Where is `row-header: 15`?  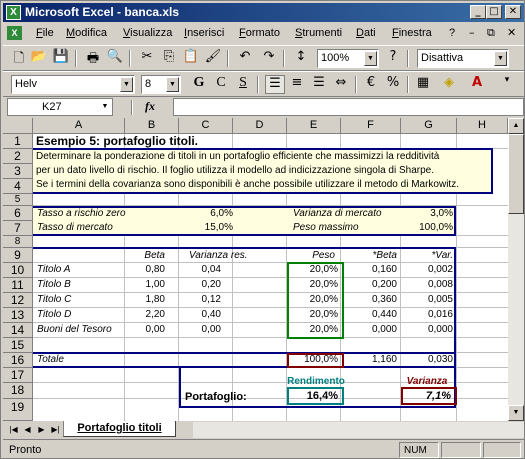
row-header: 15 is located at coordinates (18, 345).